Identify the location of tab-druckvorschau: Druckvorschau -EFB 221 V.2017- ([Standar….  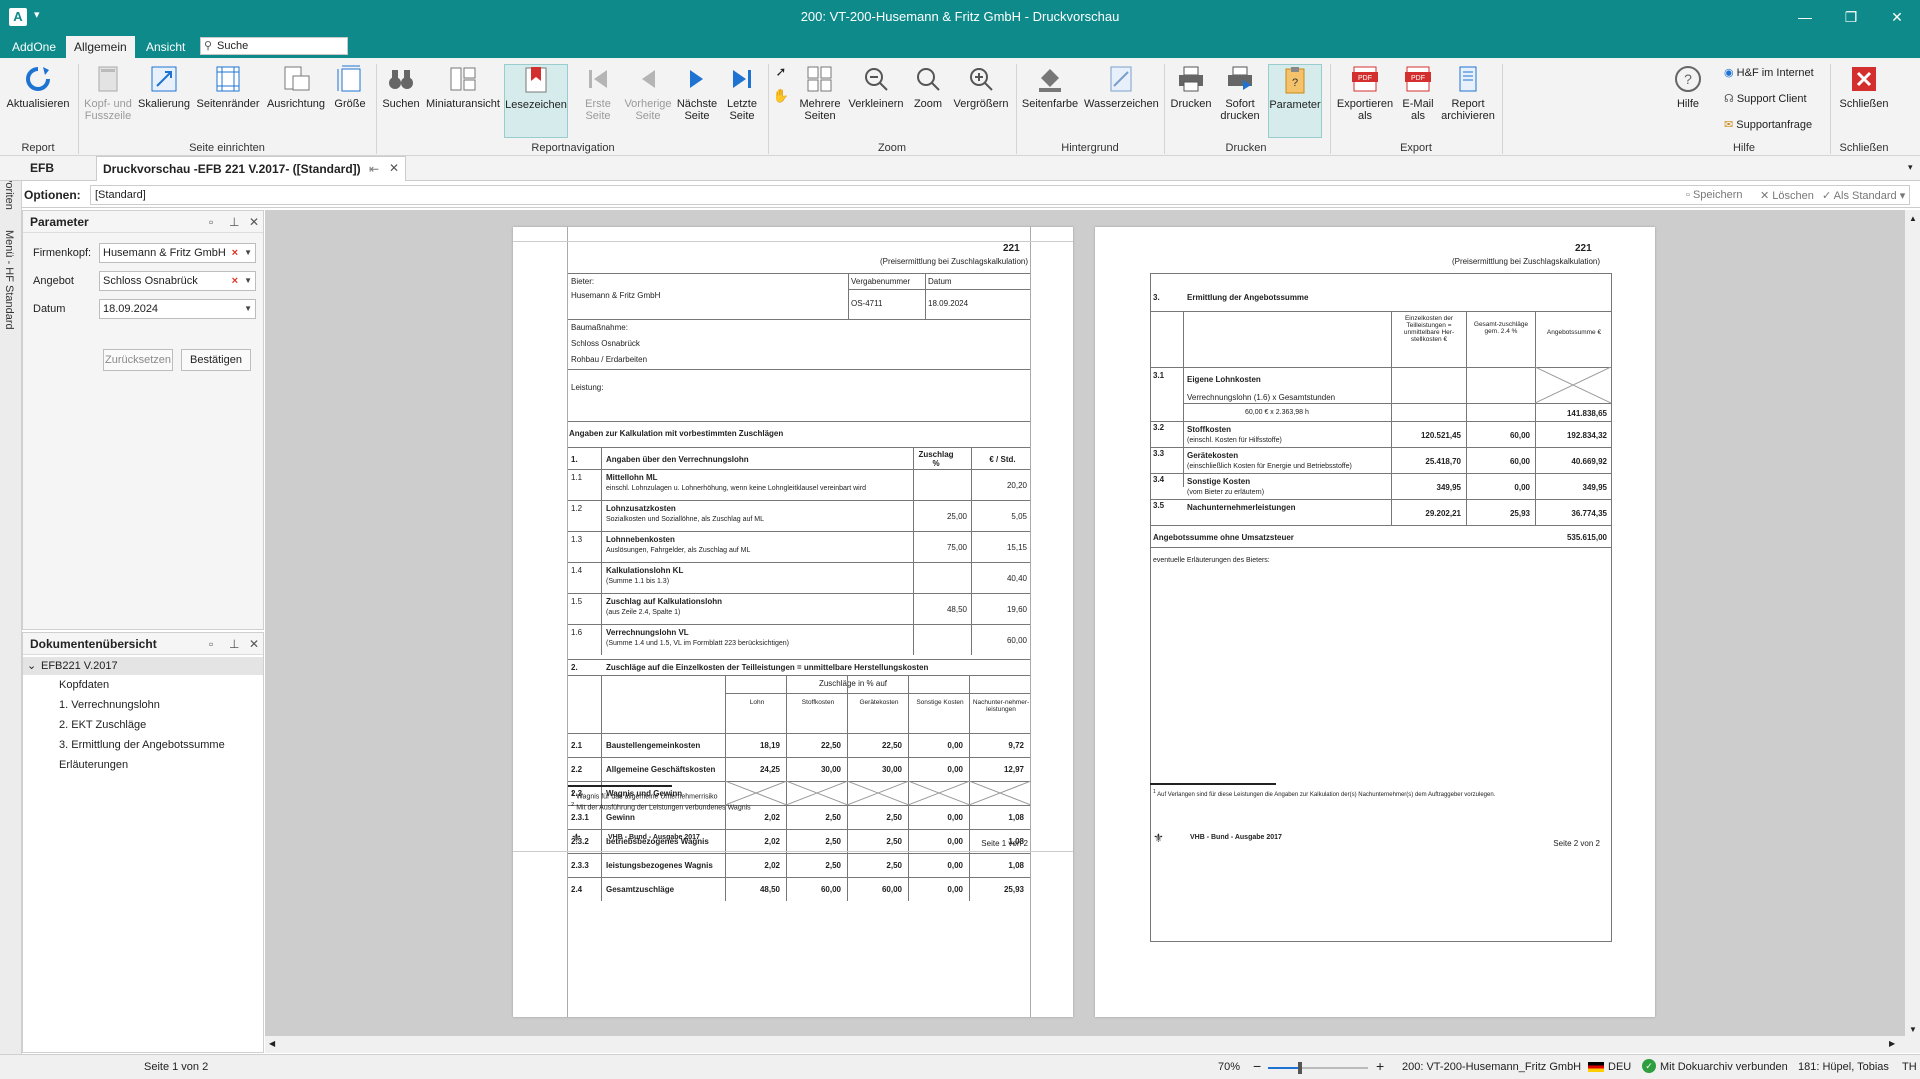
(251, 168).